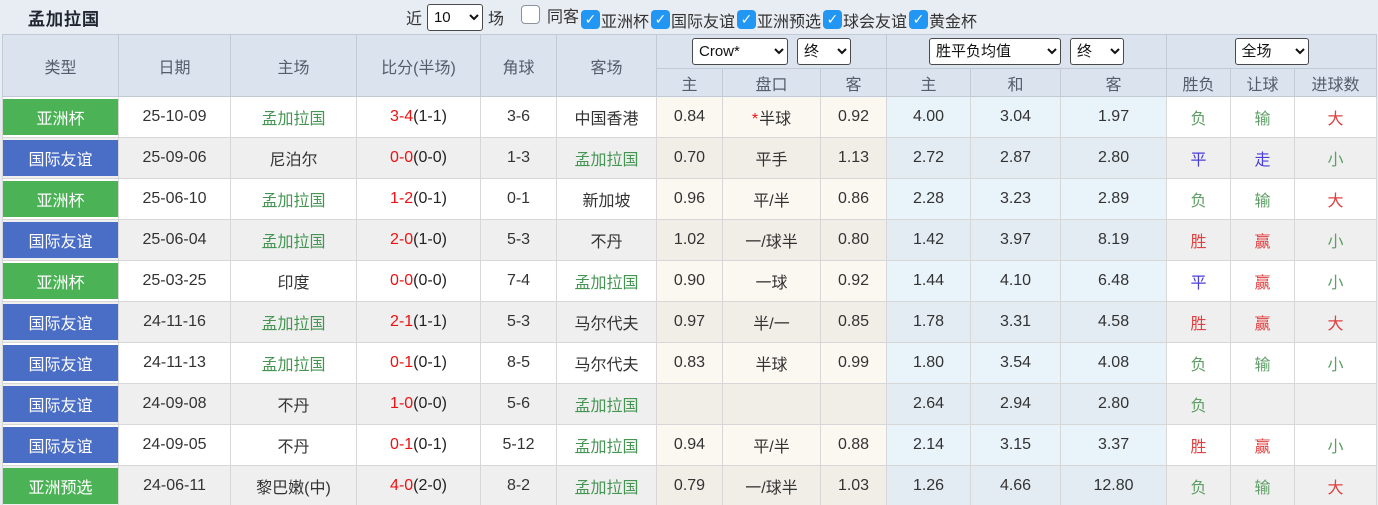  Describe the element at coordinates (1016, 363) in the screenshot. I see `cell-euro-draw: 3.54` at that location.